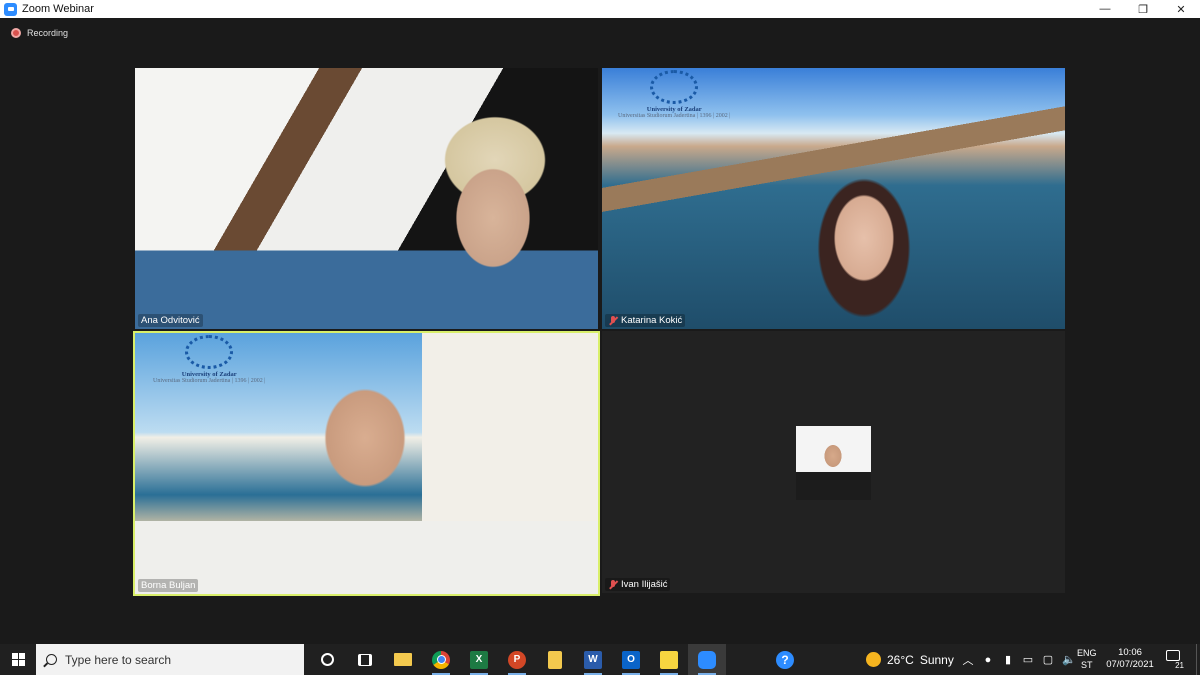 The width and height of the screenshot is (1200, 675). Describe the element at coordinates (1130, 652) in the screenshot. I see `clock-time: 10:06` at that location.